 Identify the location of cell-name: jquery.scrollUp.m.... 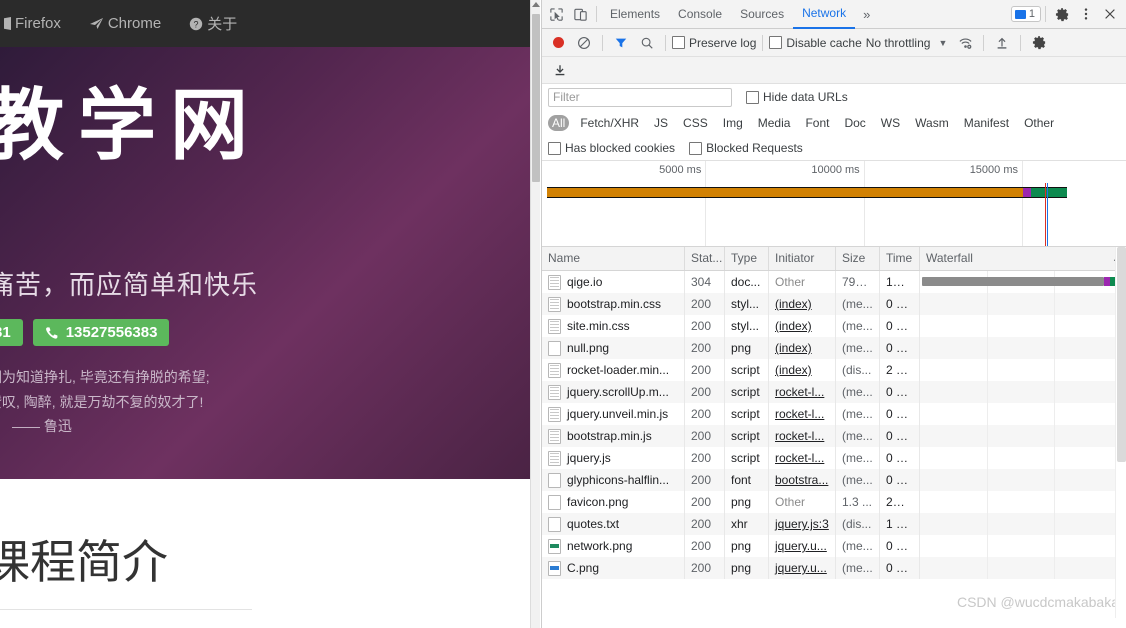
(613, 392).